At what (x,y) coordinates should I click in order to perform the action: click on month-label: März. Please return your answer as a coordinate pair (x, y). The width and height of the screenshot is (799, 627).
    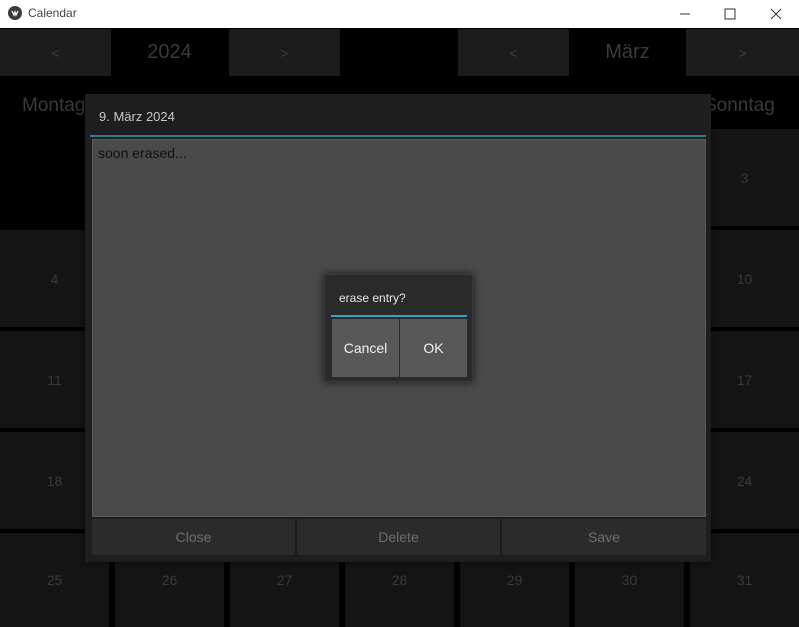
    Looking at the image, I should click on (627, 52).